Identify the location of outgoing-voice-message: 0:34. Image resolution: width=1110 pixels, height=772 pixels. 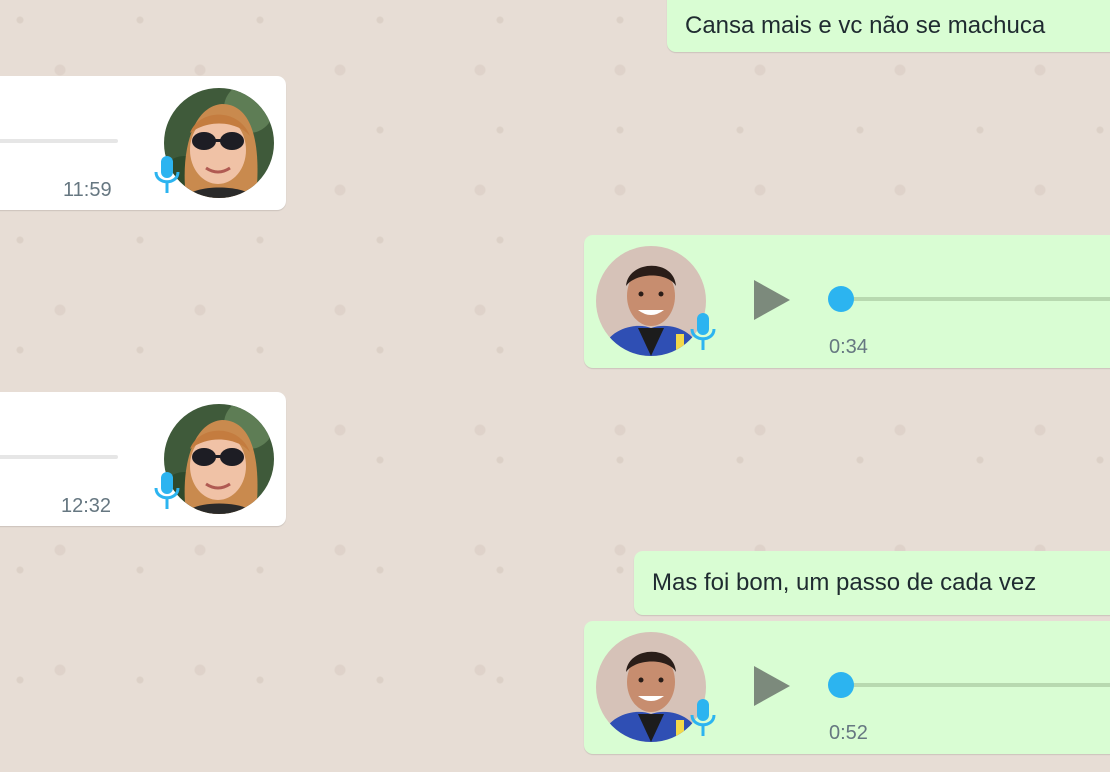
(847, 301).